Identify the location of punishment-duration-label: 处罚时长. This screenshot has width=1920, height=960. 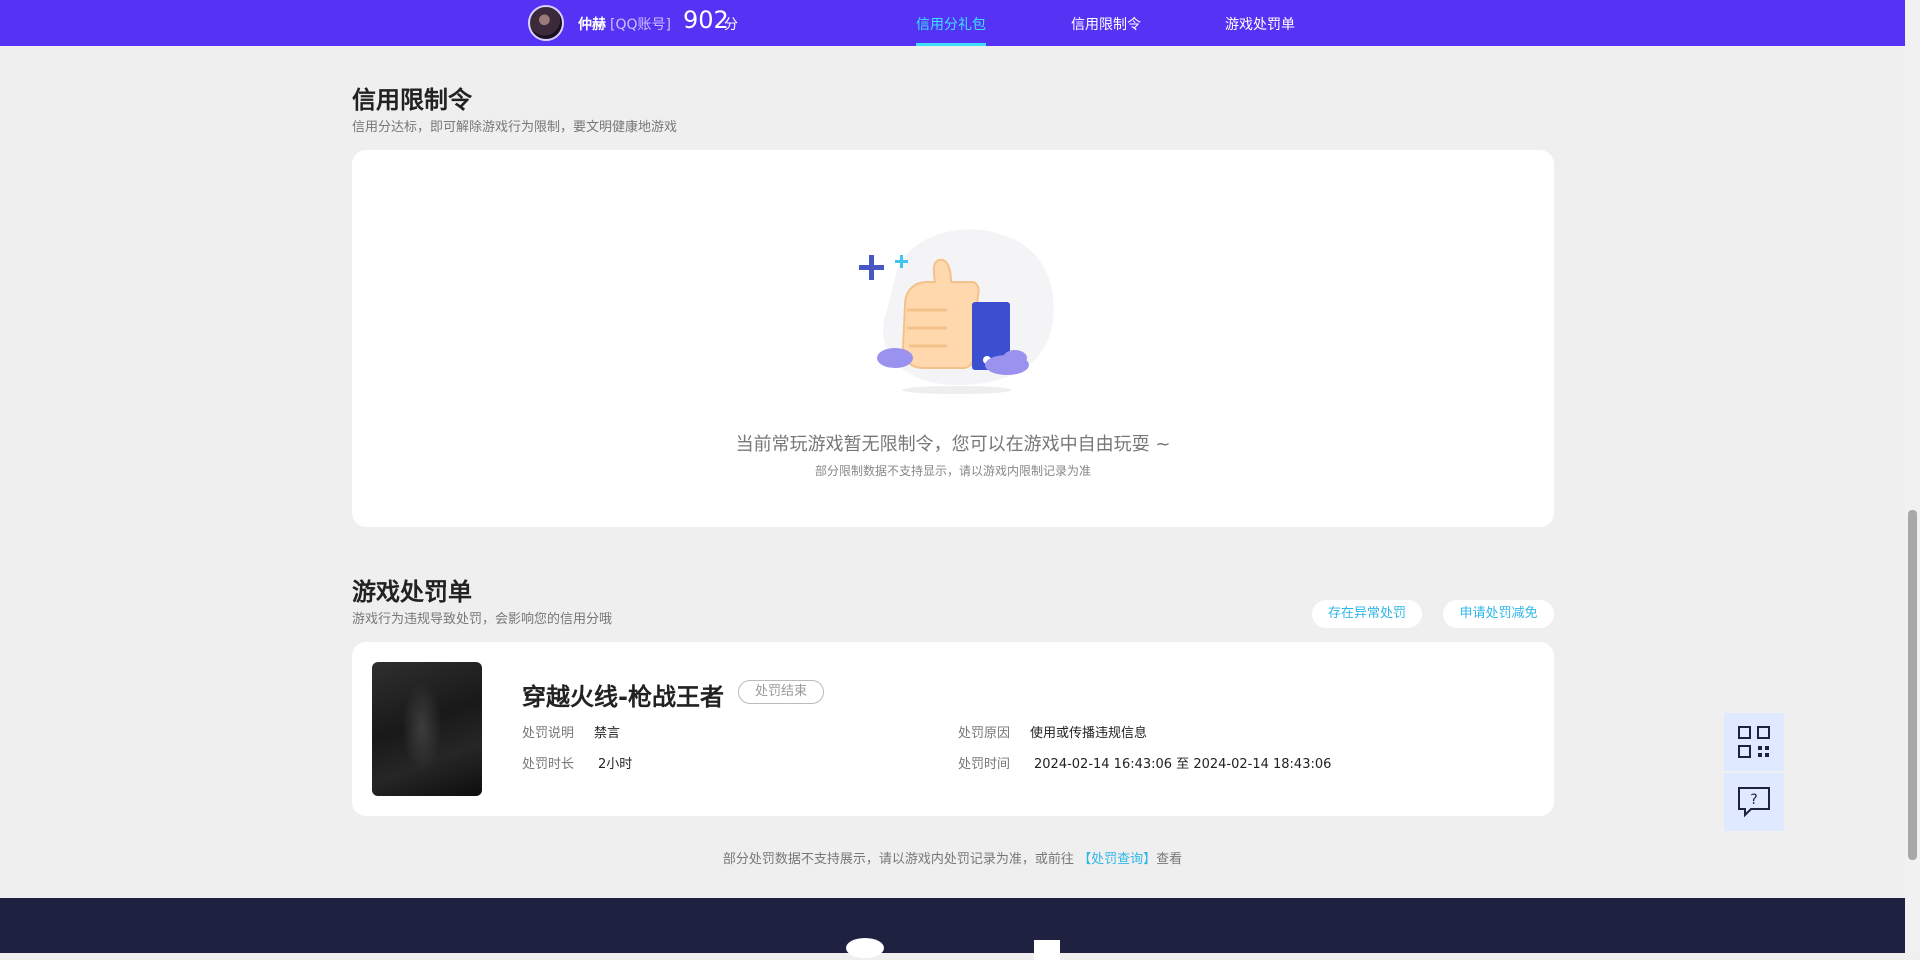
(548, 764).